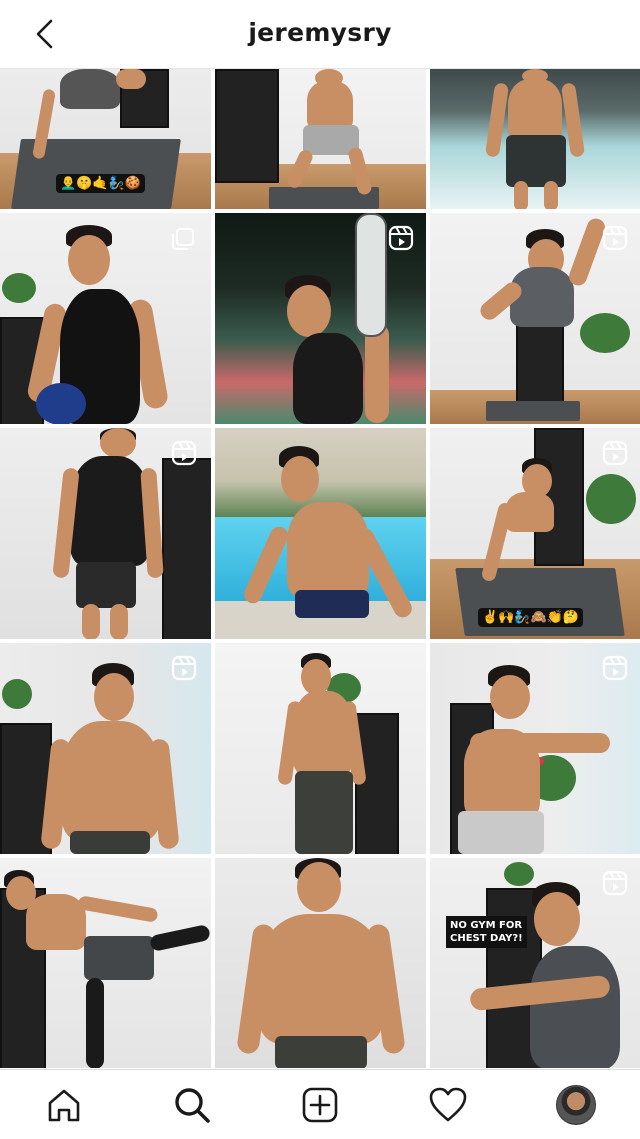  I want to click on nav-home-button, so click(64, 1105).